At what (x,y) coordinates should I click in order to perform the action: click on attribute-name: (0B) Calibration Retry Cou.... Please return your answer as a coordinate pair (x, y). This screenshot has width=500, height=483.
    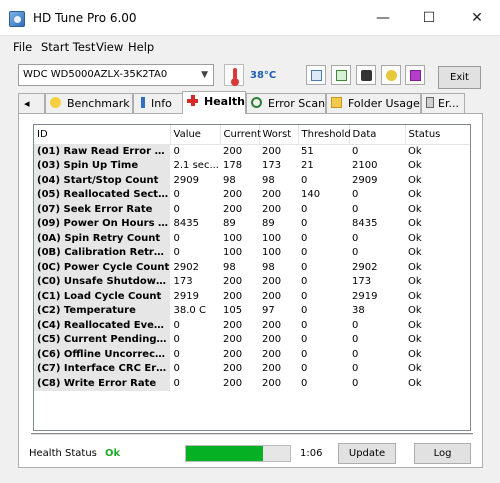
    Looking at the image, I should click on (102, 252).